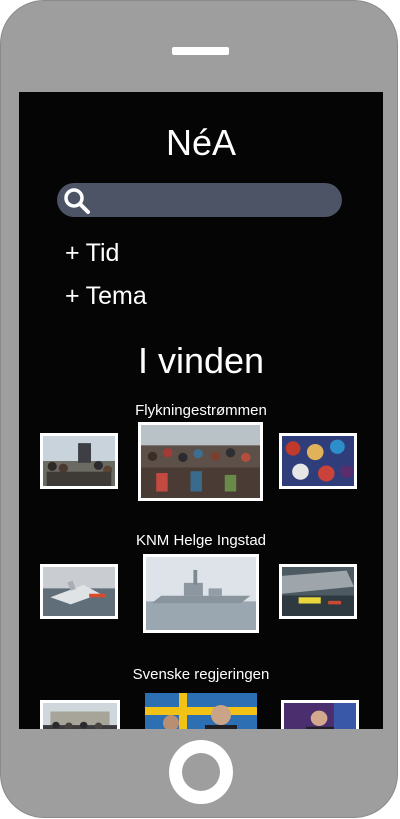 The width and height of the screenshot is (400, 819). What do you see at coordinates (116, 296) in the screenshot?
I see `filter-topic-label: Tema` at bounding box center [116, 296].